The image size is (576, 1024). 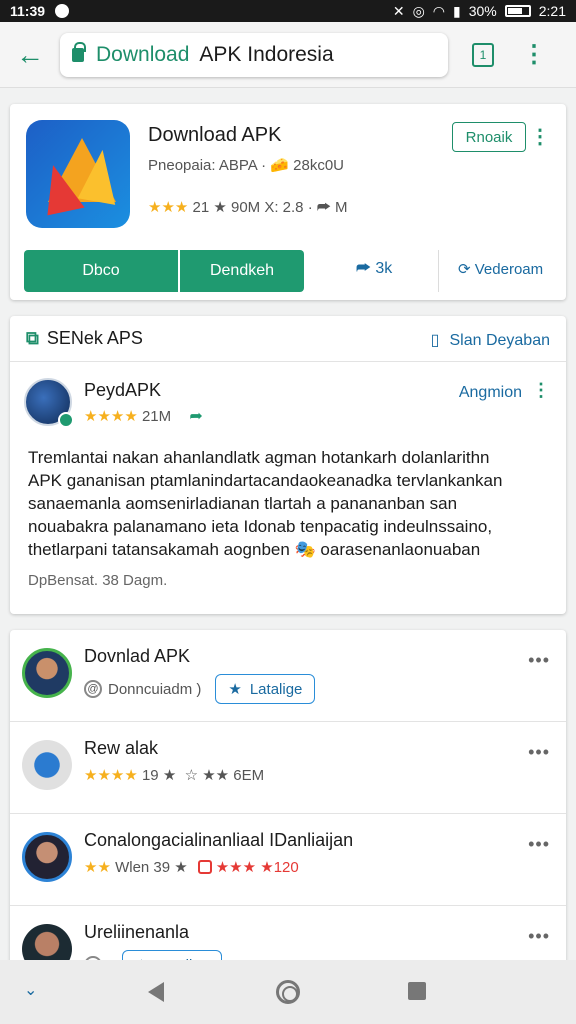 What do you see at coordinates (30, 55) in the screenshot?
I see `back-arrow-icon: ←` at bounding box center [30, 55].